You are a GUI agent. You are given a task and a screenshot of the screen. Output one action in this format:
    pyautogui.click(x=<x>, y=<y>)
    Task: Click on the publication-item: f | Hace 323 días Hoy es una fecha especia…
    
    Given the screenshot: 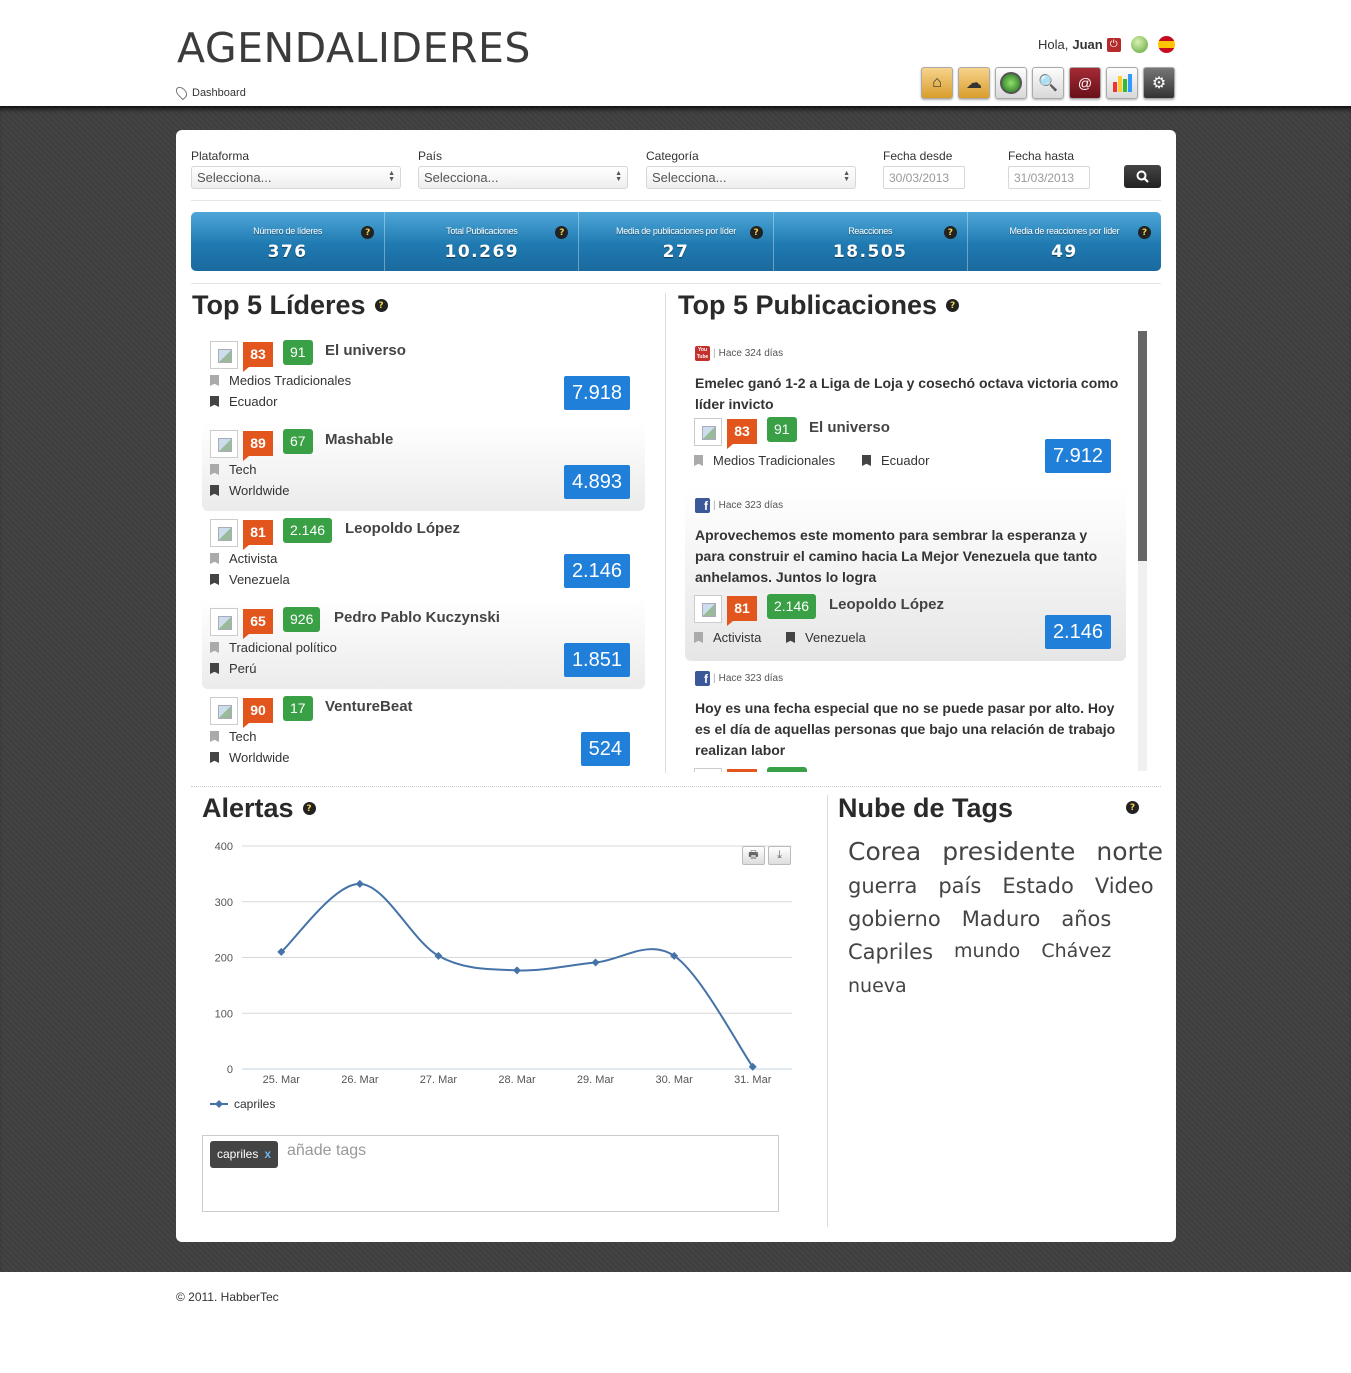 What is the action you would take?
    pyautogui.click(x=905, y=716)
    